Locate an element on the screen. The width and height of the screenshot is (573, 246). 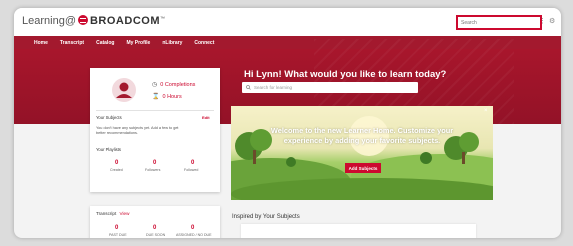
playlist-followers-label: Followers is located at coordinates (153, 170).